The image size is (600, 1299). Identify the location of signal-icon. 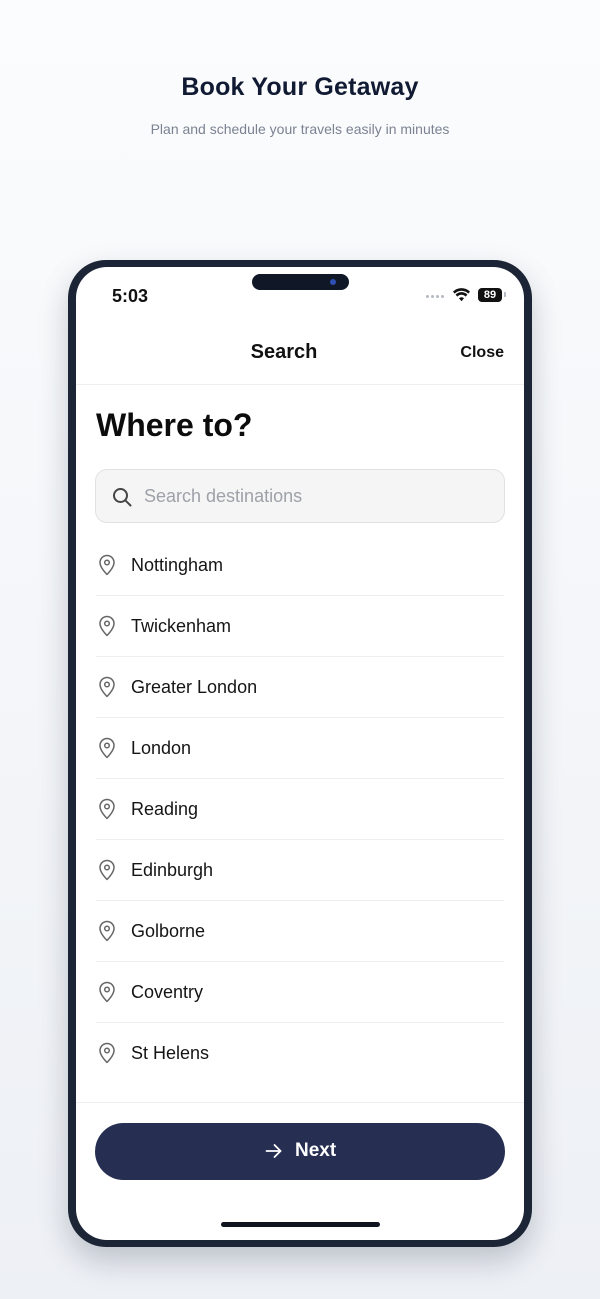
(437, 297).